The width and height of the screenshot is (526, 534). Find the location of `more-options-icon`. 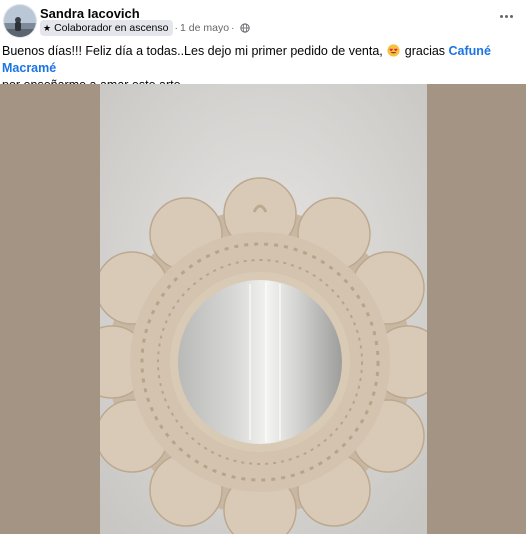

more-options-icon is located at coordinates (506, 16).